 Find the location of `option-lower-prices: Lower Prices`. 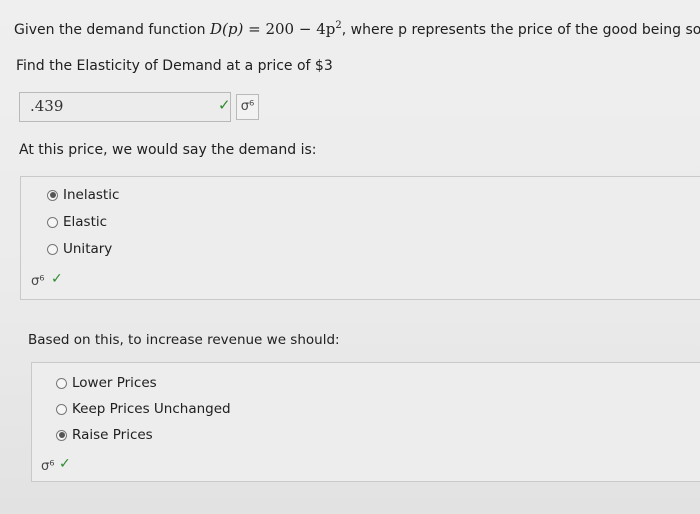

option-lower-prices: Lower Prices is located at coordinates (106, 383).